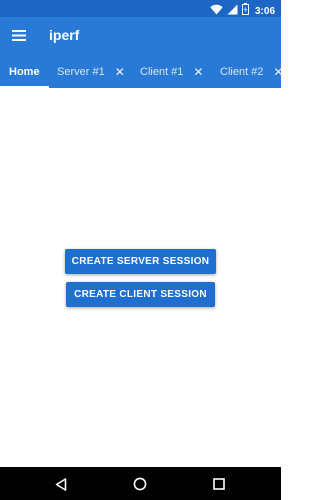 This screenshot has width=320, height=500. What do you see at coordinates (19, 35) in the screenshot?
I see `hamburger-menu-icon` at bounding box center [19, 35].